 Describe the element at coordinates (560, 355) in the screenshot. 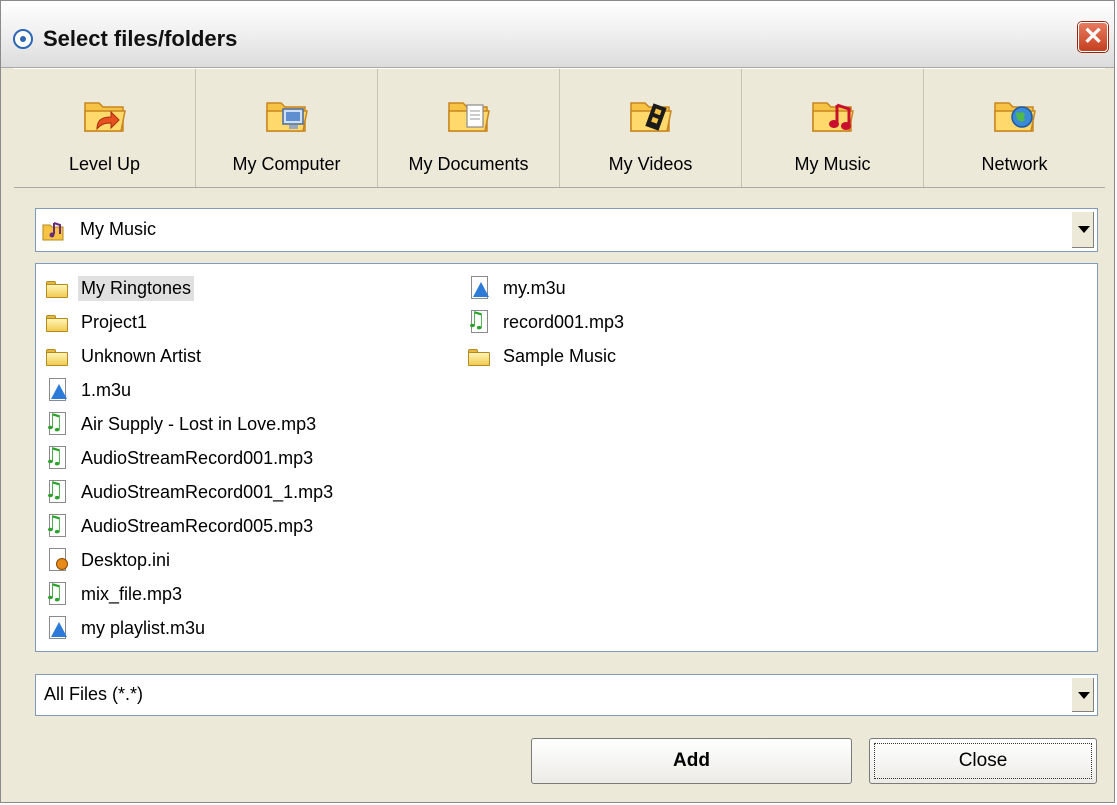

I see `file-name: Sample Music` at that location.